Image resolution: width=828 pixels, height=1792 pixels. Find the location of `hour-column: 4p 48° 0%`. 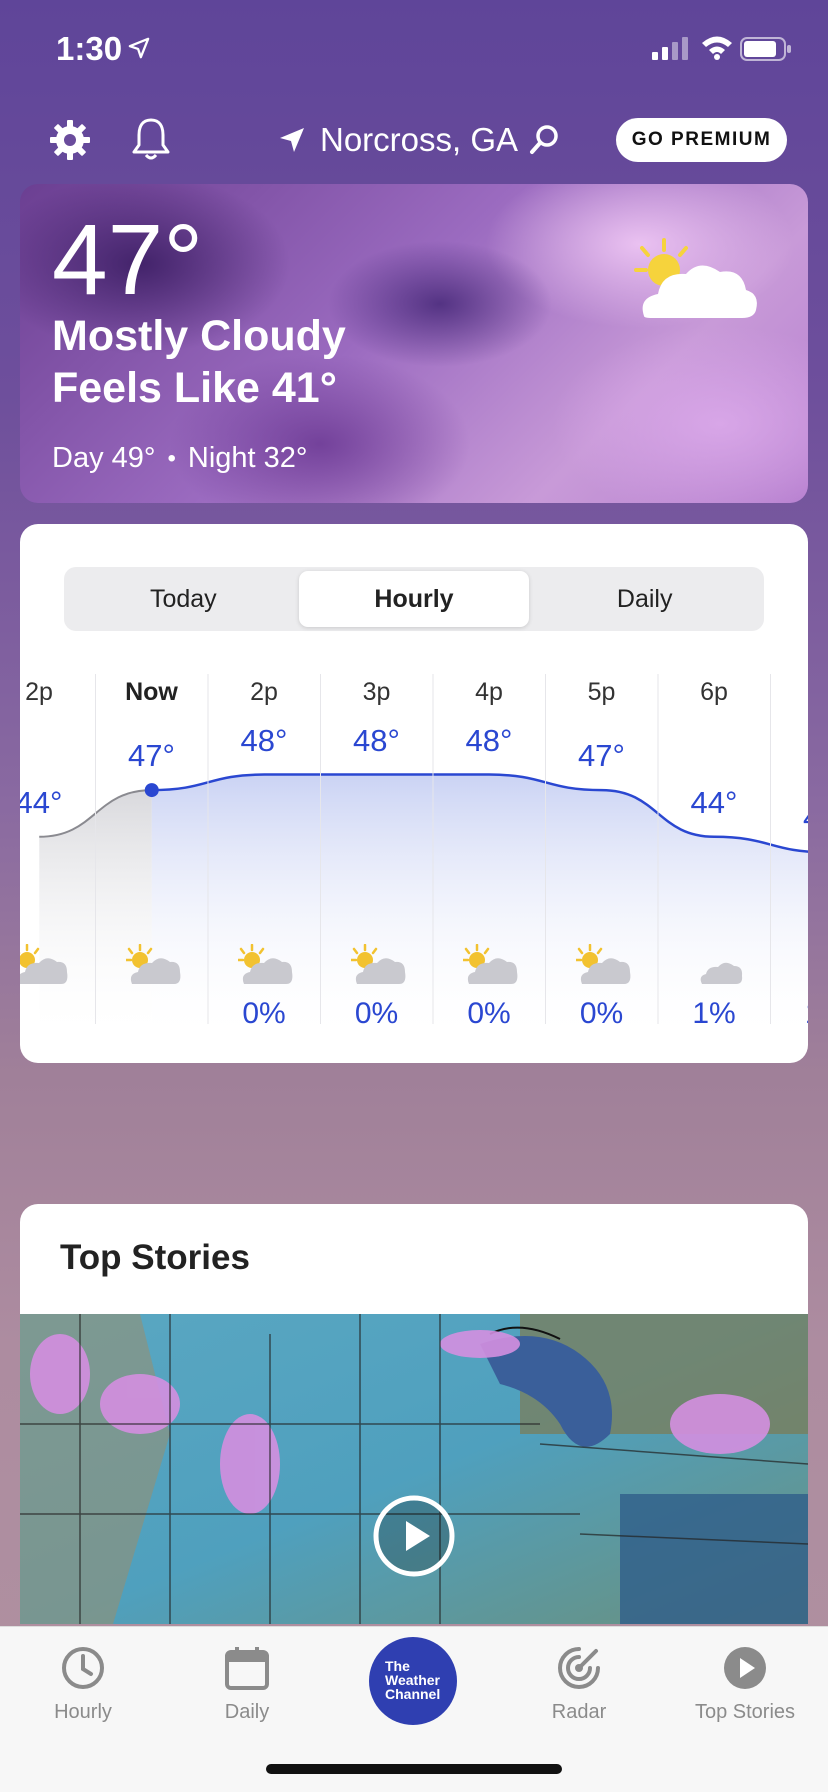

hour-column: 4p 48° 0% is located at coordinates (489, 854).